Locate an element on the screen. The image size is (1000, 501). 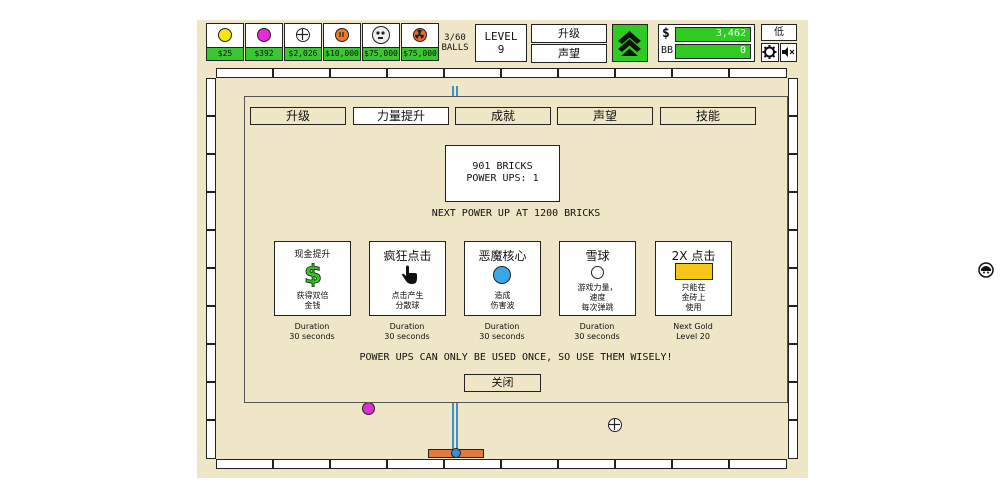
tab-achievements: 成就 is located at coordinates (503, 116).